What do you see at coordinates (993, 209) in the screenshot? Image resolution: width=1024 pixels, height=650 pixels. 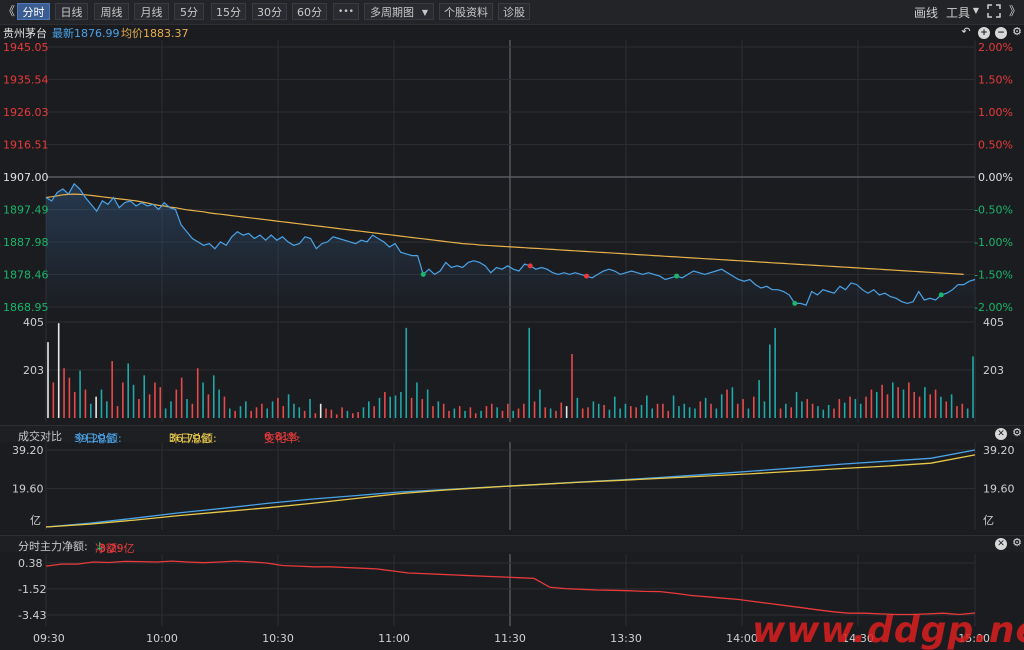 I see `percent-tick-label: -0.50%` at bounding box center [993, 209].